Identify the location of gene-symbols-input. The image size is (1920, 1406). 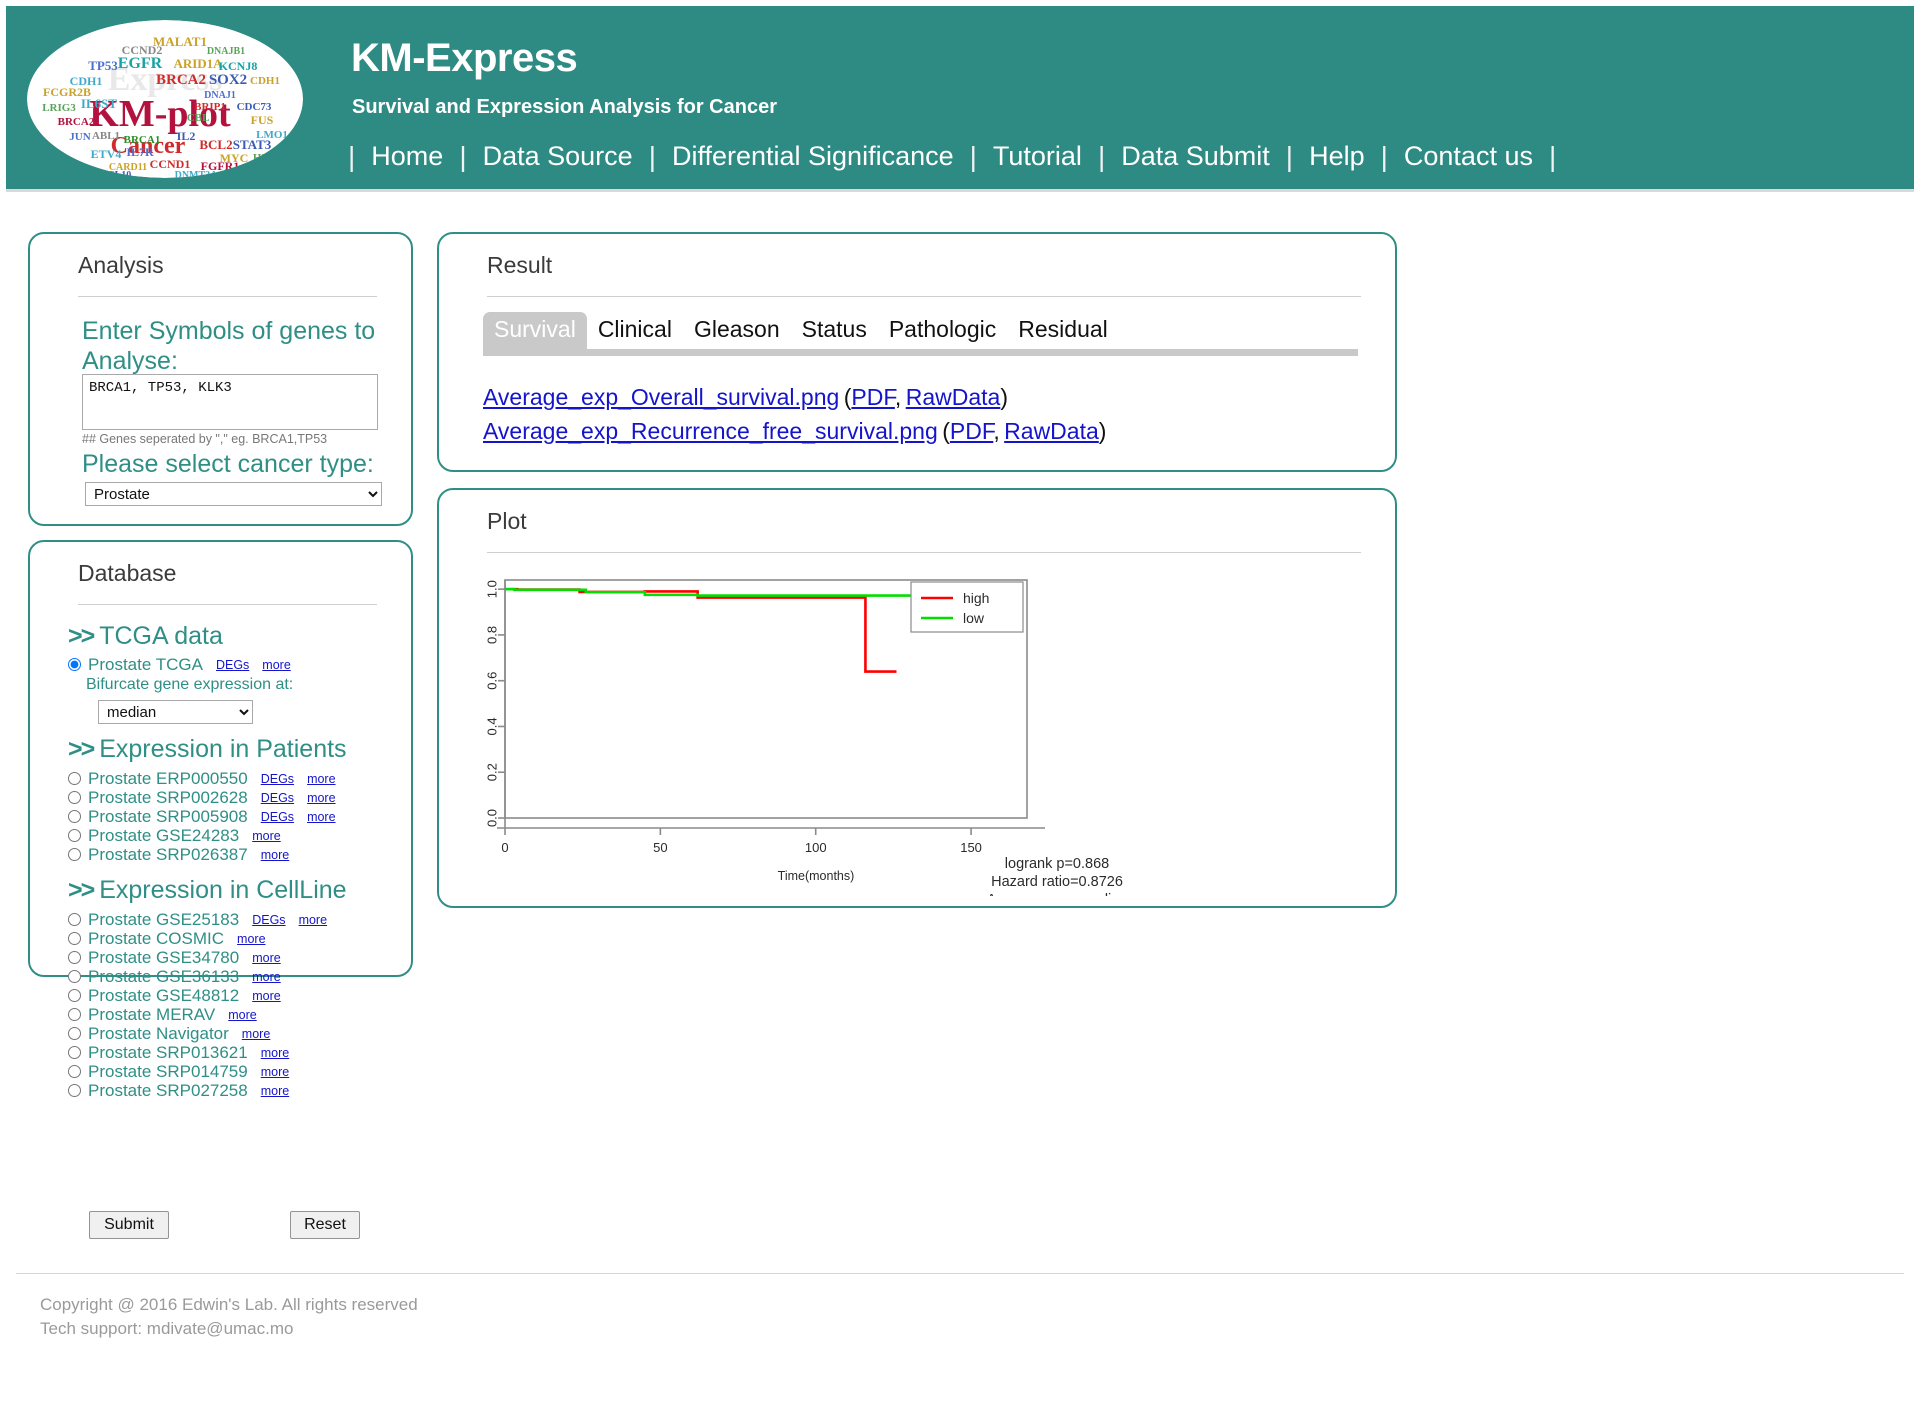
(230, 402).